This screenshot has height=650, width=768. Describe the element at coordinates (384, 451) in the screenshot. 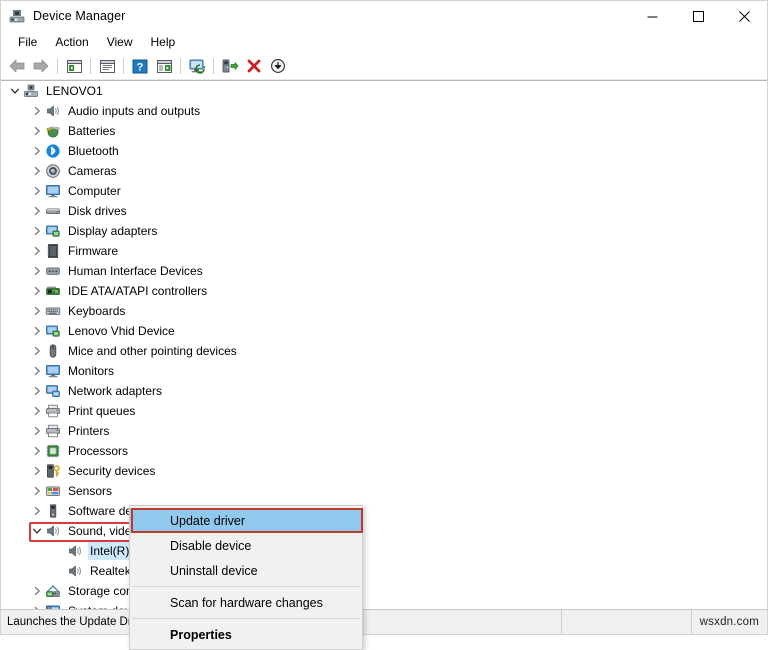

I see `tree-row: Processors` at that location.